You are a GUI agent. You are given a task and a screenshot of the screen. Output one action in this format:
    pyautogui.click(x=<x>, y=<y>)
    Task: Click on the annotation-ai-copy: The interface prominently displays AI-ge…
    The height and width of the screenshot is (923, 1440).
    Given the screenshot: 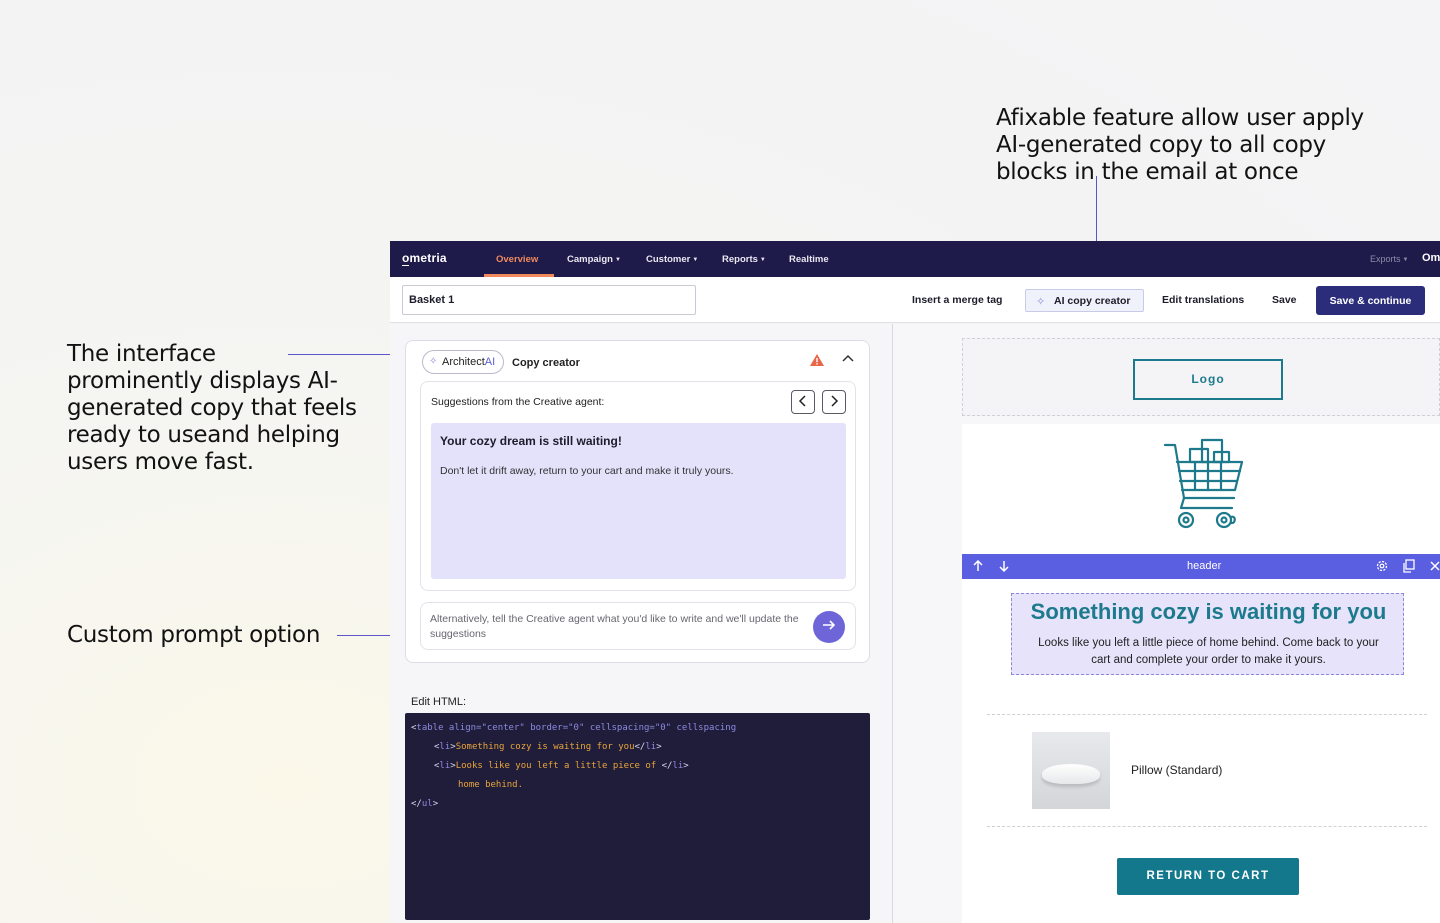 What is the action you would take?
    pyautogui.click(x=212, y=408)
    